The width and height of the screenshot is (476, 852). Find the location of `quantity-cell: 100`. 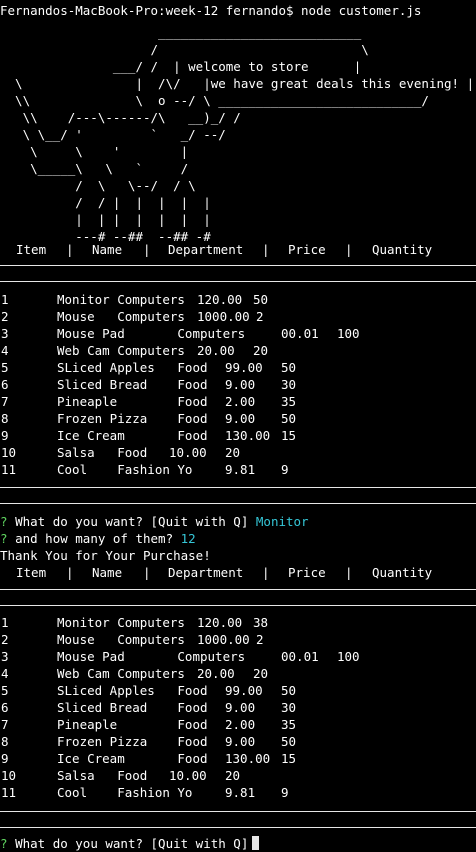

quantity-cell: 100 is located at coordinates (348, 656).